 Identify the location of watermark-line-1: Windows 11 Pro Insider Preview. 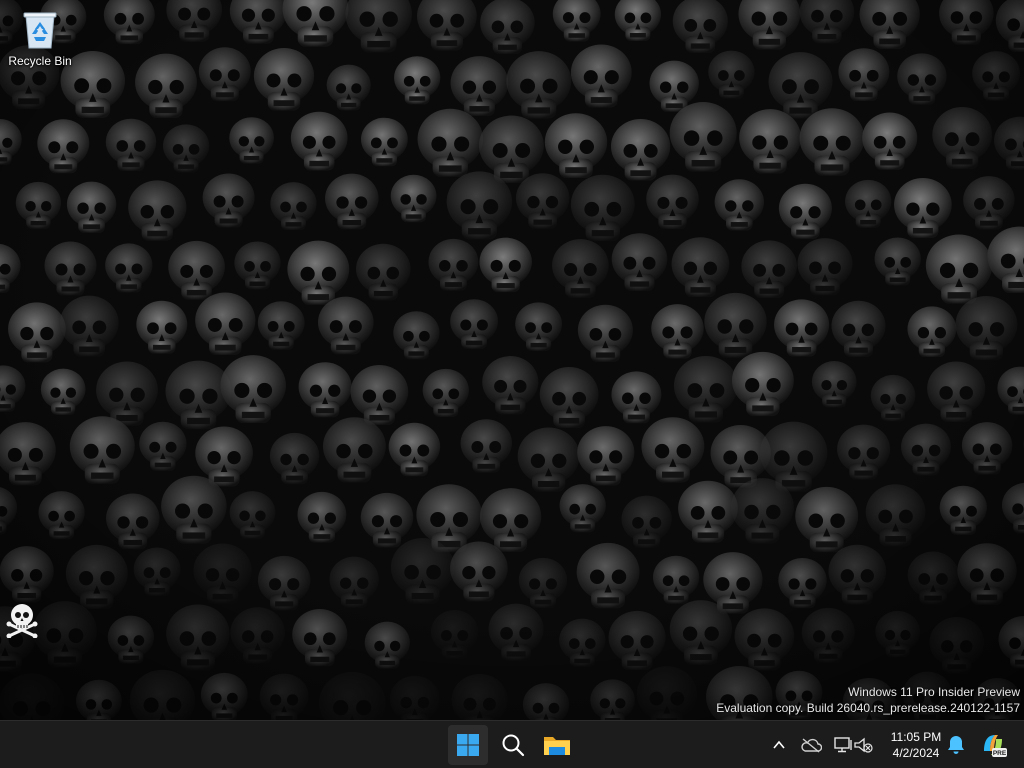
(934, 692).